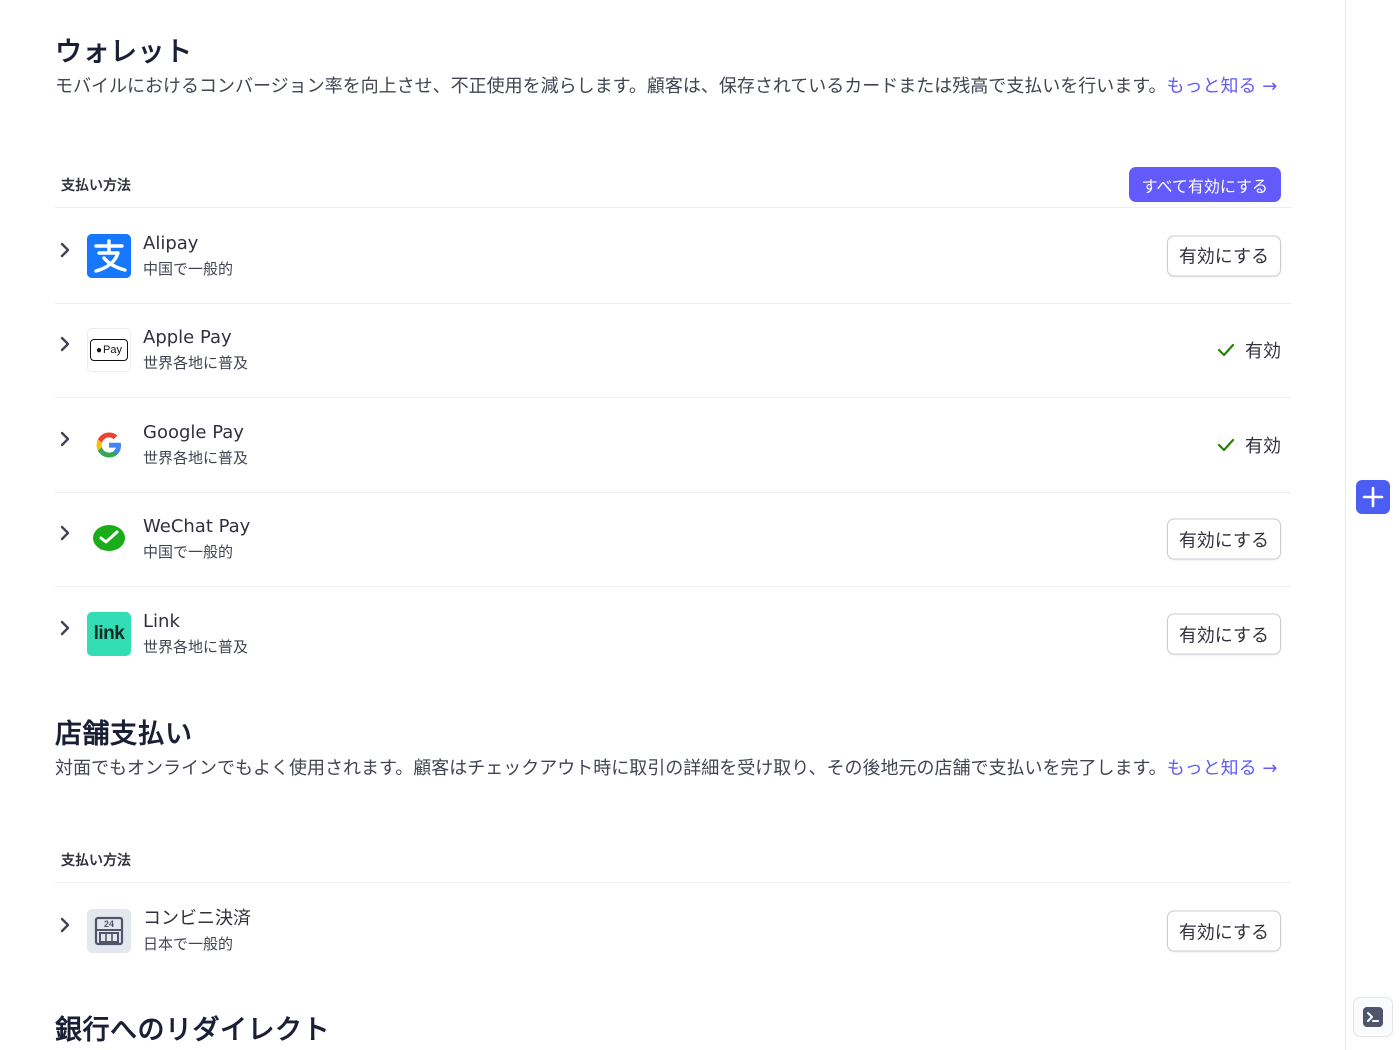 The width and height of the screenshot is (1400, 1050). What do you see at coordinates (99, 350) in the screenshot?
I see `apple-logo-icon: ●` at bounding box center [99, 350].